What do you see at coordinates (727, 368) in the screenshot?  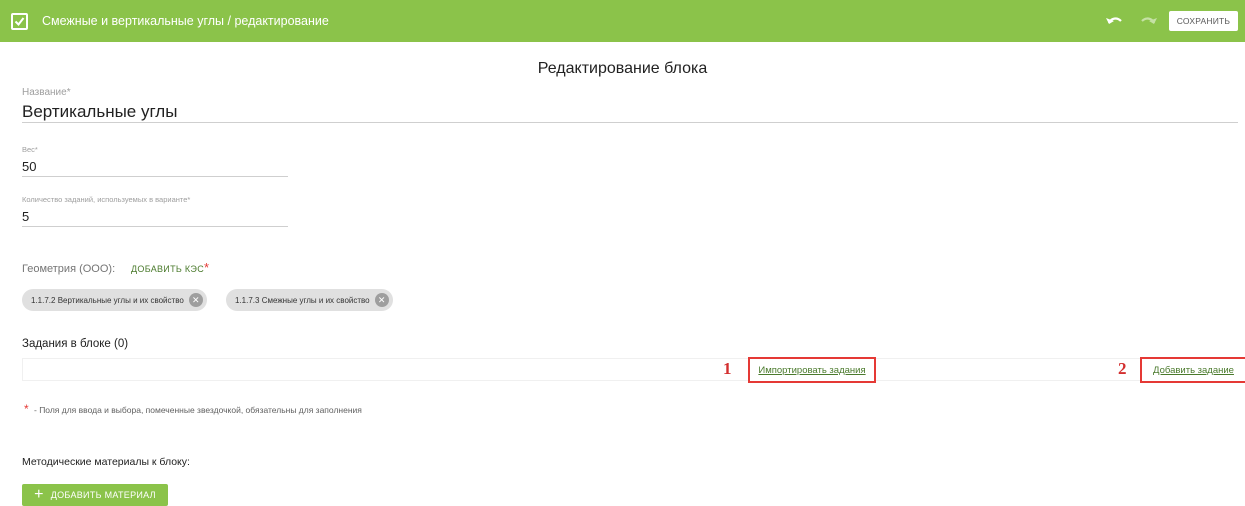 I see `annotation-number-1: 1` at bounding box center [727, 368].